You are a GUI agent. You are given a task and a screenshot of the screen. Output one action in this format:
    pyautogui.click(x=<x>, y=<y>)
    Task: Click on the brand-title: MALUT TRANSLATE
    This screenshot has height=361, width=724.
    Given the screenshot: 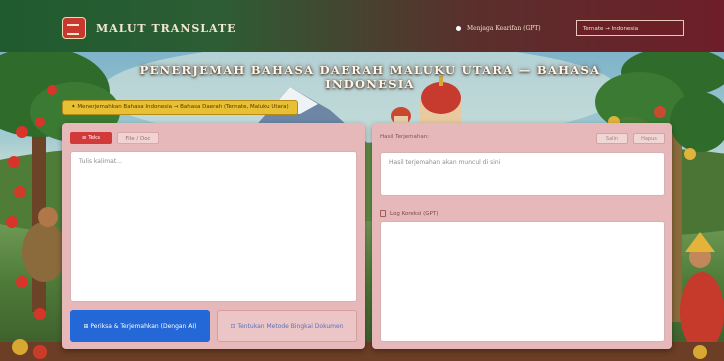 What is the action you would take?
    pyautogui.click(x=166, y=28)
    